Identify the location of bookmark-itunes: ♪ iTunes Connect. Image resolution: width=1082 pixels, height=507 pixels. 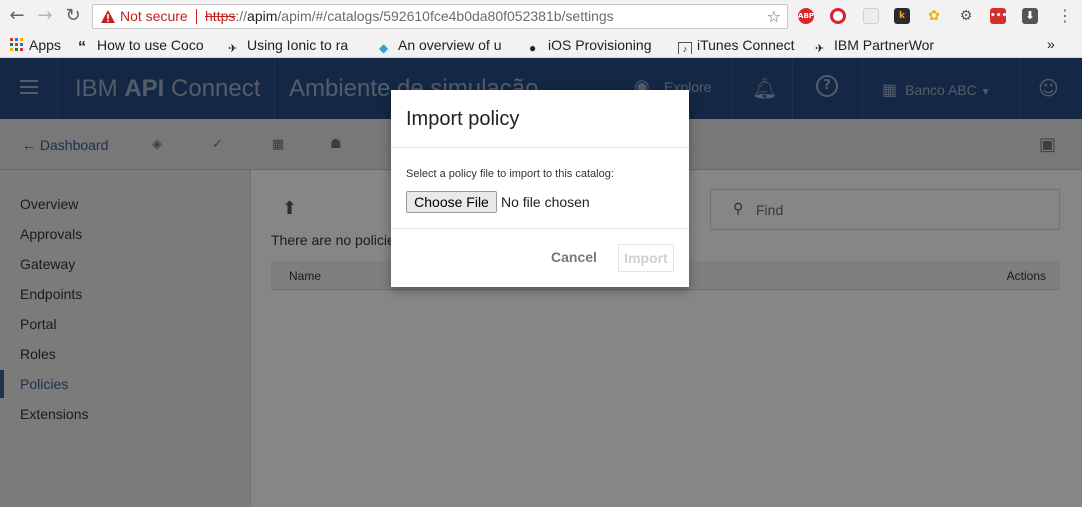
(742, 45).